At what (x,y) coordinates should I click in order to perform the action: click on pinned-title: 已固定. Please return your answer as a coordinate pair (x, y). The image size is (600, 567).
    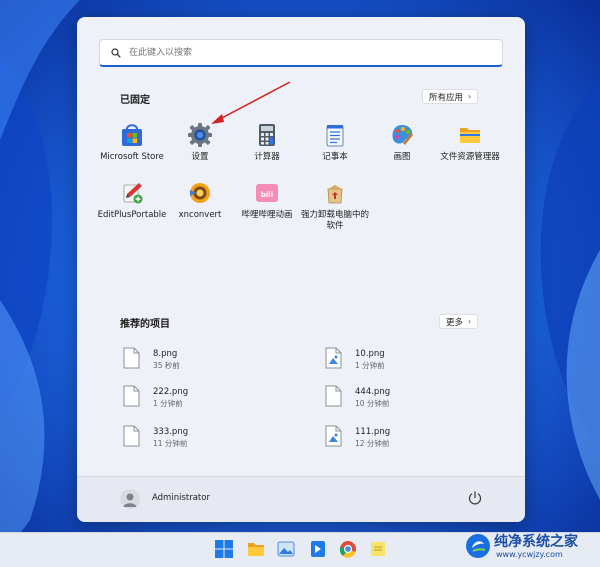
    Looking at the image, I should click on (135, 100).